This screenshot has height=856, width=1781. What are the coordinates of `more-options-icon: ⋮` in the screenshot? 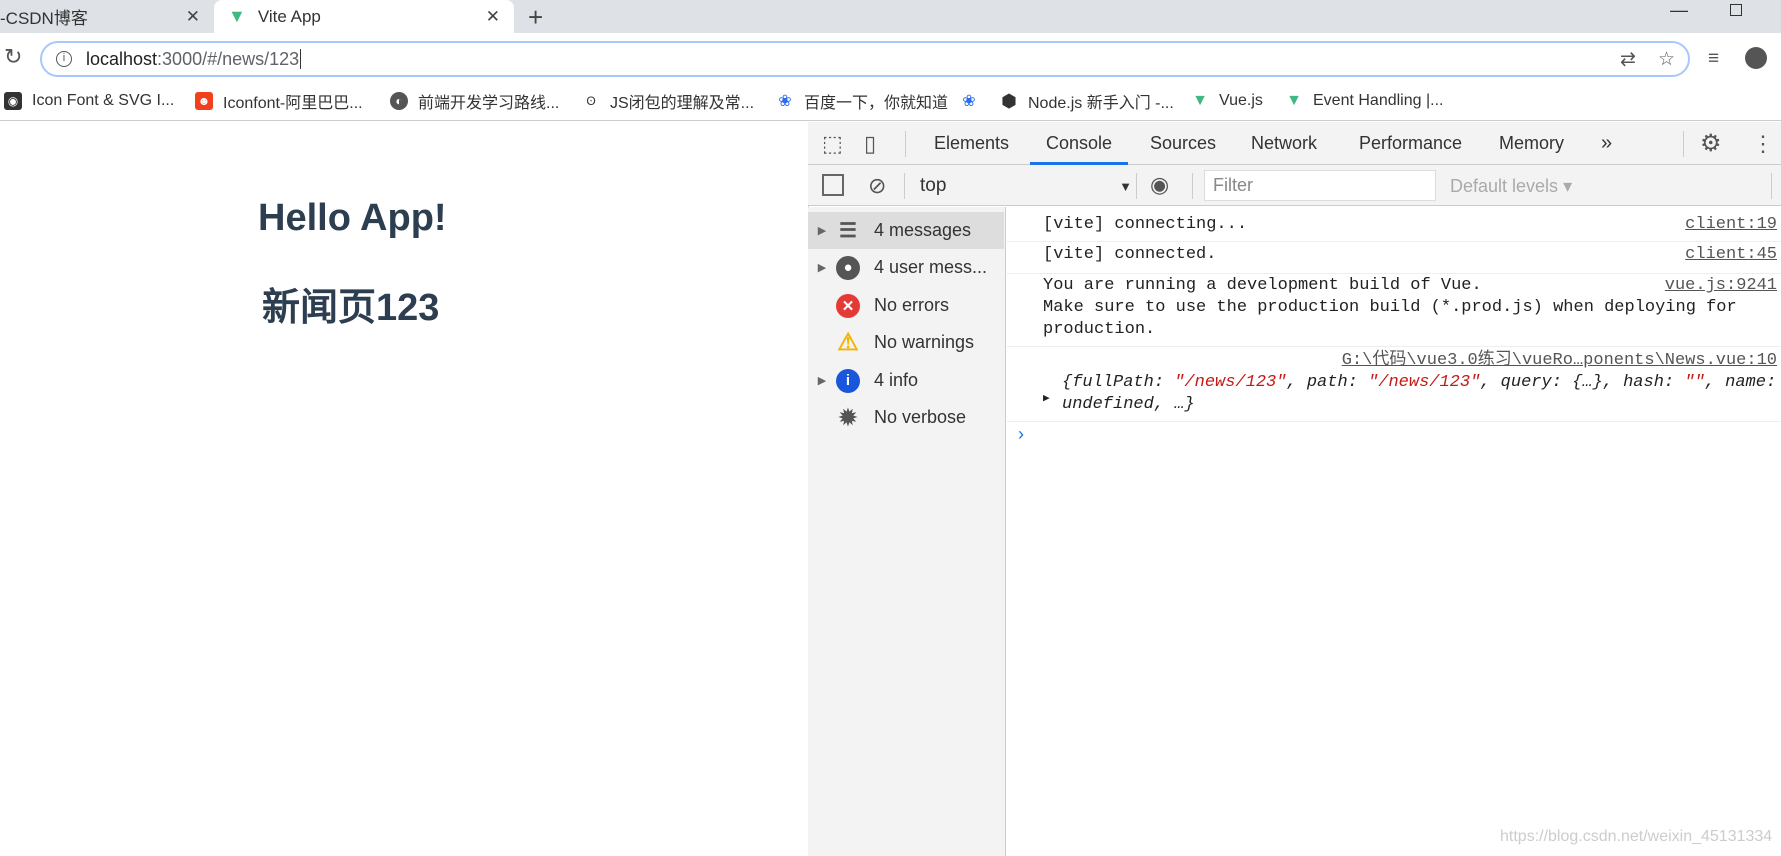 It's located at (1763, 143).